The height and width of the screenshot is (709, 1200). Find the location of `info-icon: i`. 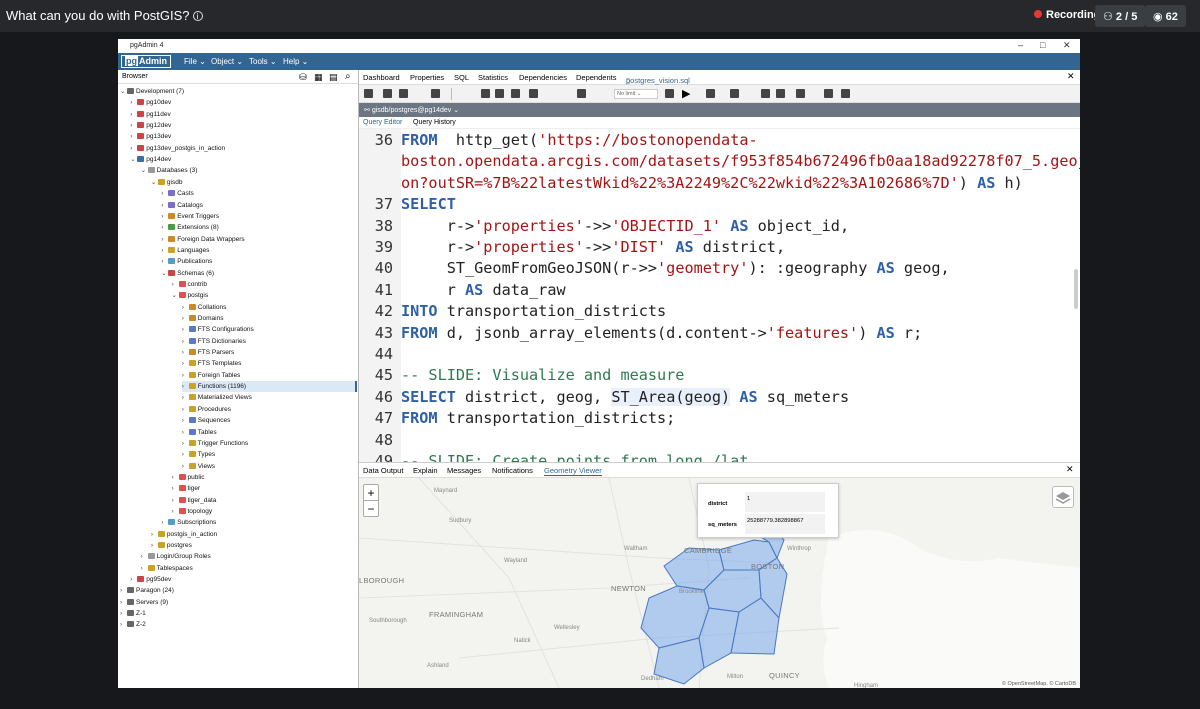

info-icon: i is located at coordinates (197, 16).